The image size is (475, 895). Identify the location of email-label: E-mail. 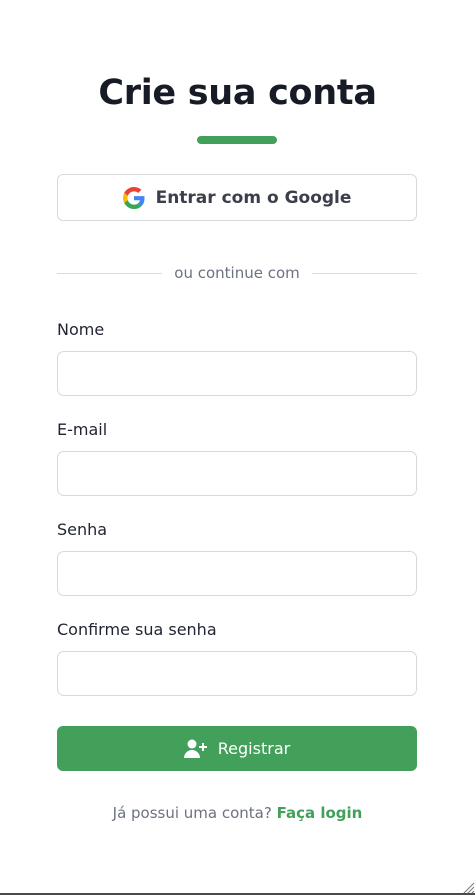
(82, 429).